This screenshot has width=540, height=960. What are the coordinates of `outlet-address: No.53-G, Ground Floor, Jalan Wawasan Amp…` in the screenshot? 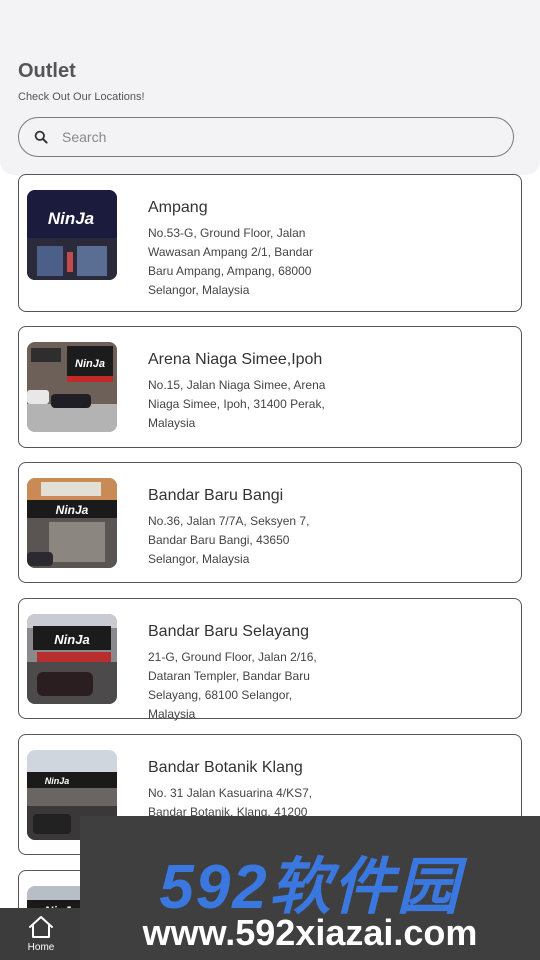 It's located at (230, 261).